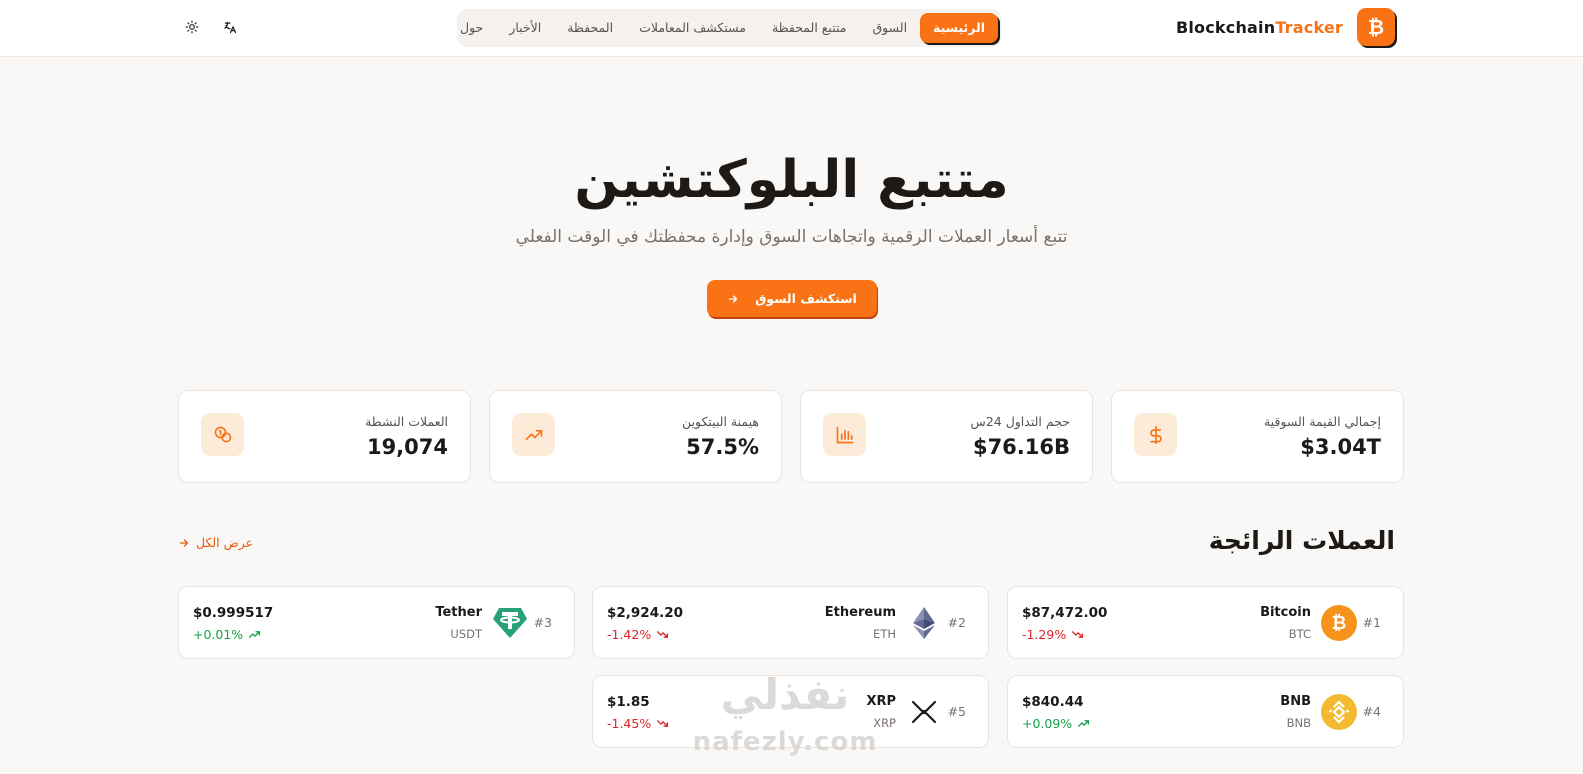  I want to click on stat-card-market-cap: إجمالي القيمة السوقية $3.04T, so click(1257, 436).